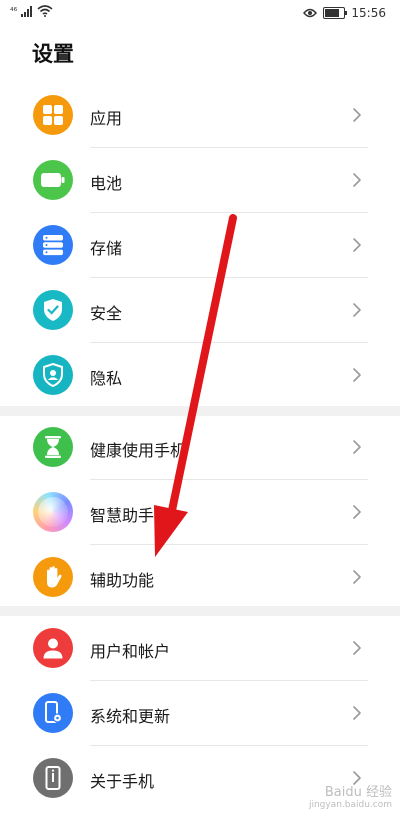 The height and width of the screenshot is (816, 400). What do you see at coordinates (53, 310) in the screenshot?
I see `shield-check-icon` at bounding box center [53, 310].